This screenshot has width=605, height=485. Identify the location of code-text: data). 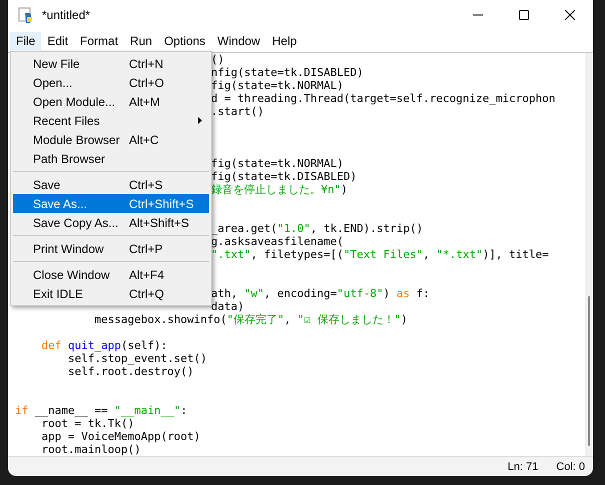
(227, 306).